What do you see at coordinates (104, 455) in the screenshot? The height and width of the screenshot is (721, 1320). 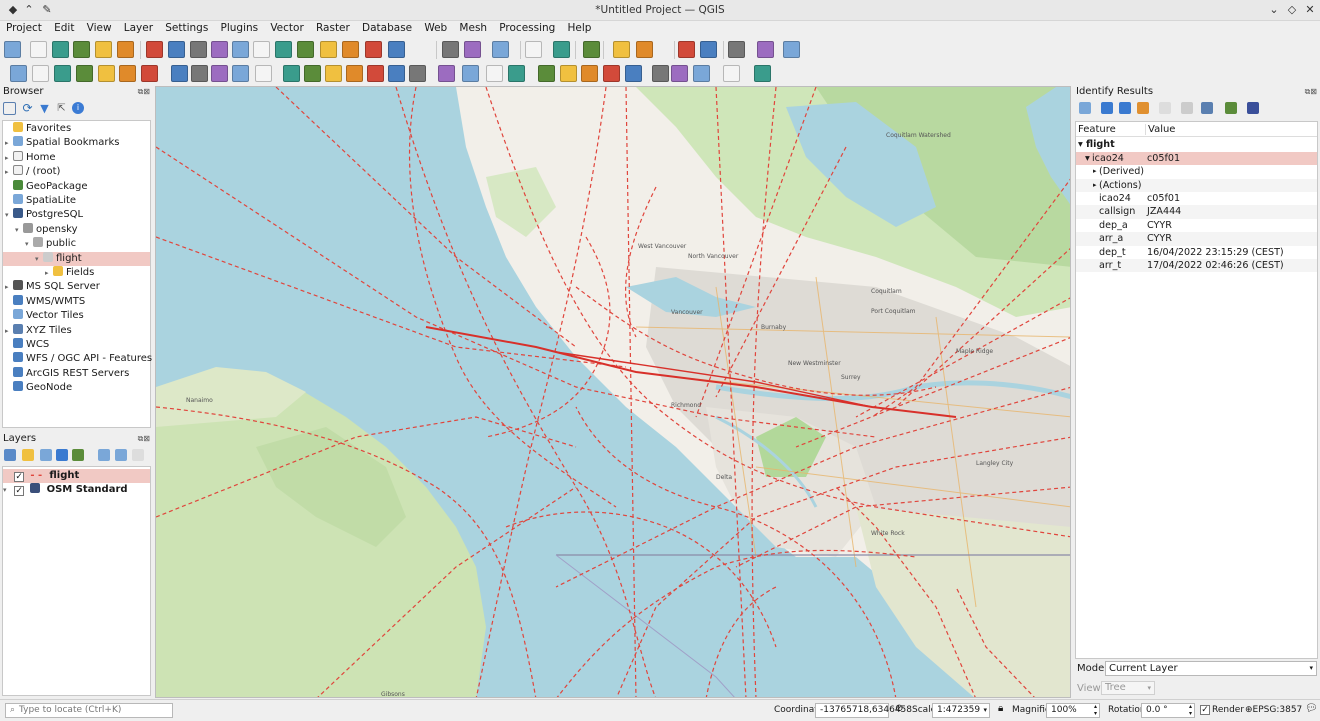 I see `expand-all-icon` at bounding box center [104, 455].